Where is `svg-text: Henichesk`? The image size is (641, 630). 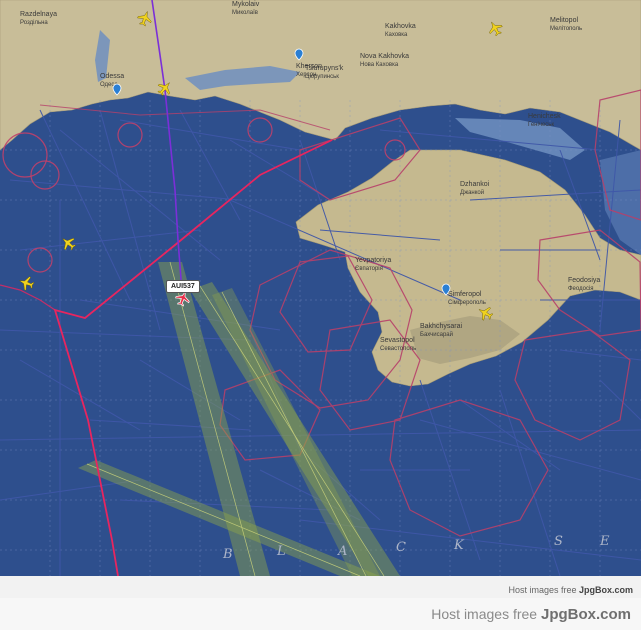 svg-text: Henichesk is located at coordinates (544, 116).